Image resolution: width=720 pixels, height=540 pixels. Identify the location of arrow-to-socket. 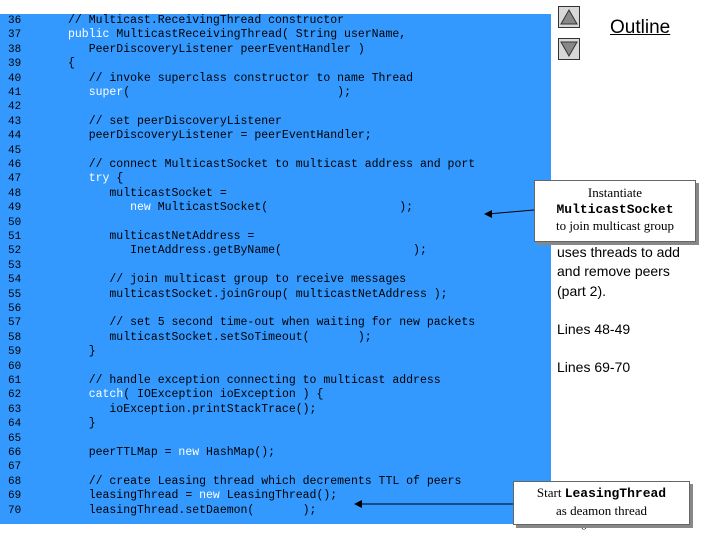
(511, 212).